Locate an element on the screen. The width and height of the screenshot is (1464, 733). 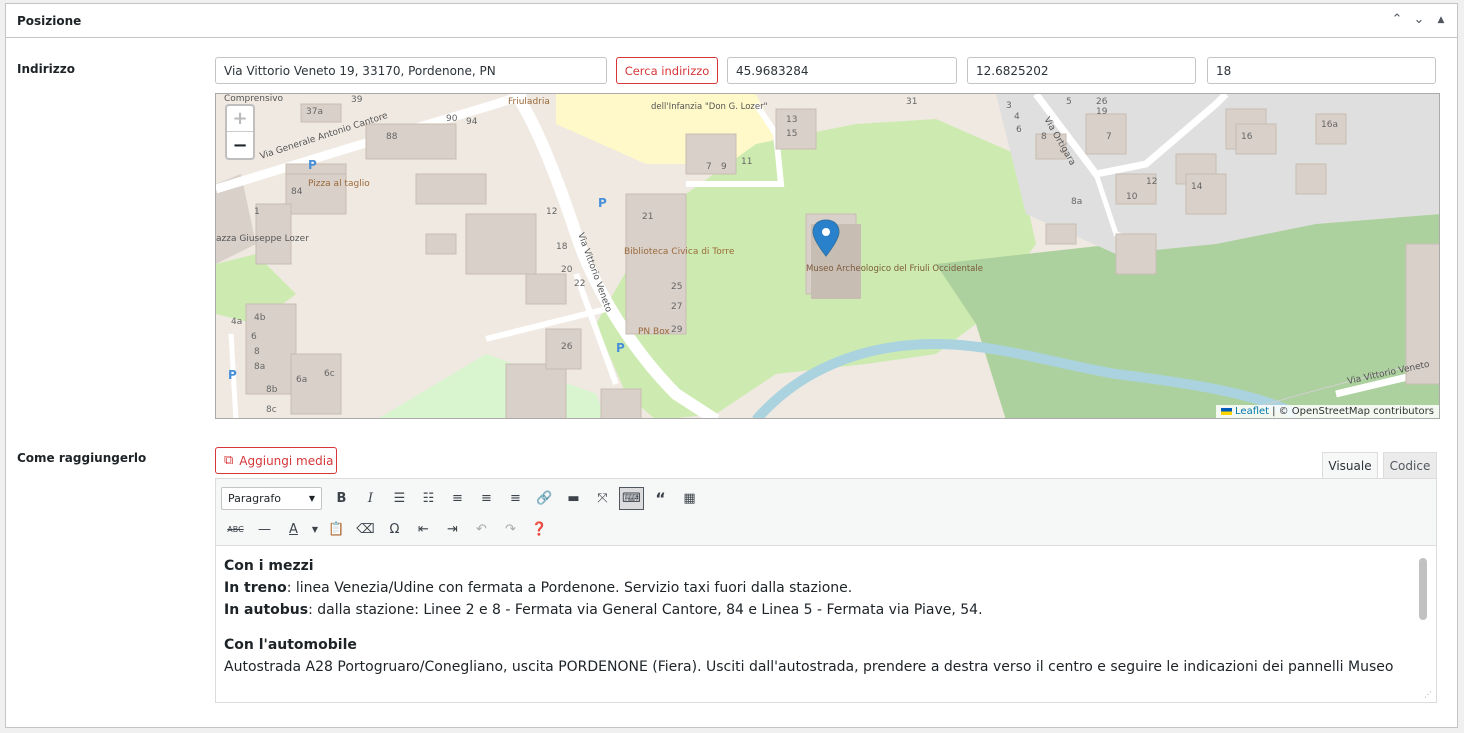
svg-text: 29 is located at coordinates (677, 330).